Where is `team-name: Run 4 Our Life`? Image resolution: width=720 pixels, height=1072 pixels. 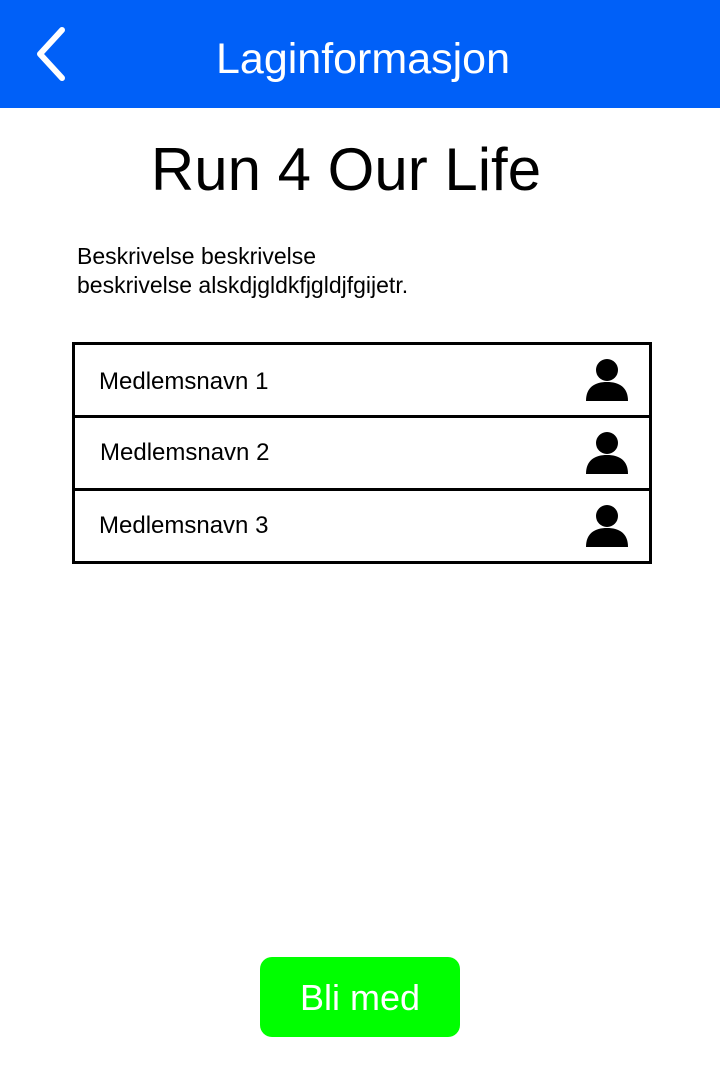
team-name: Run 4 Our Life is located at coordinates (346, 169).